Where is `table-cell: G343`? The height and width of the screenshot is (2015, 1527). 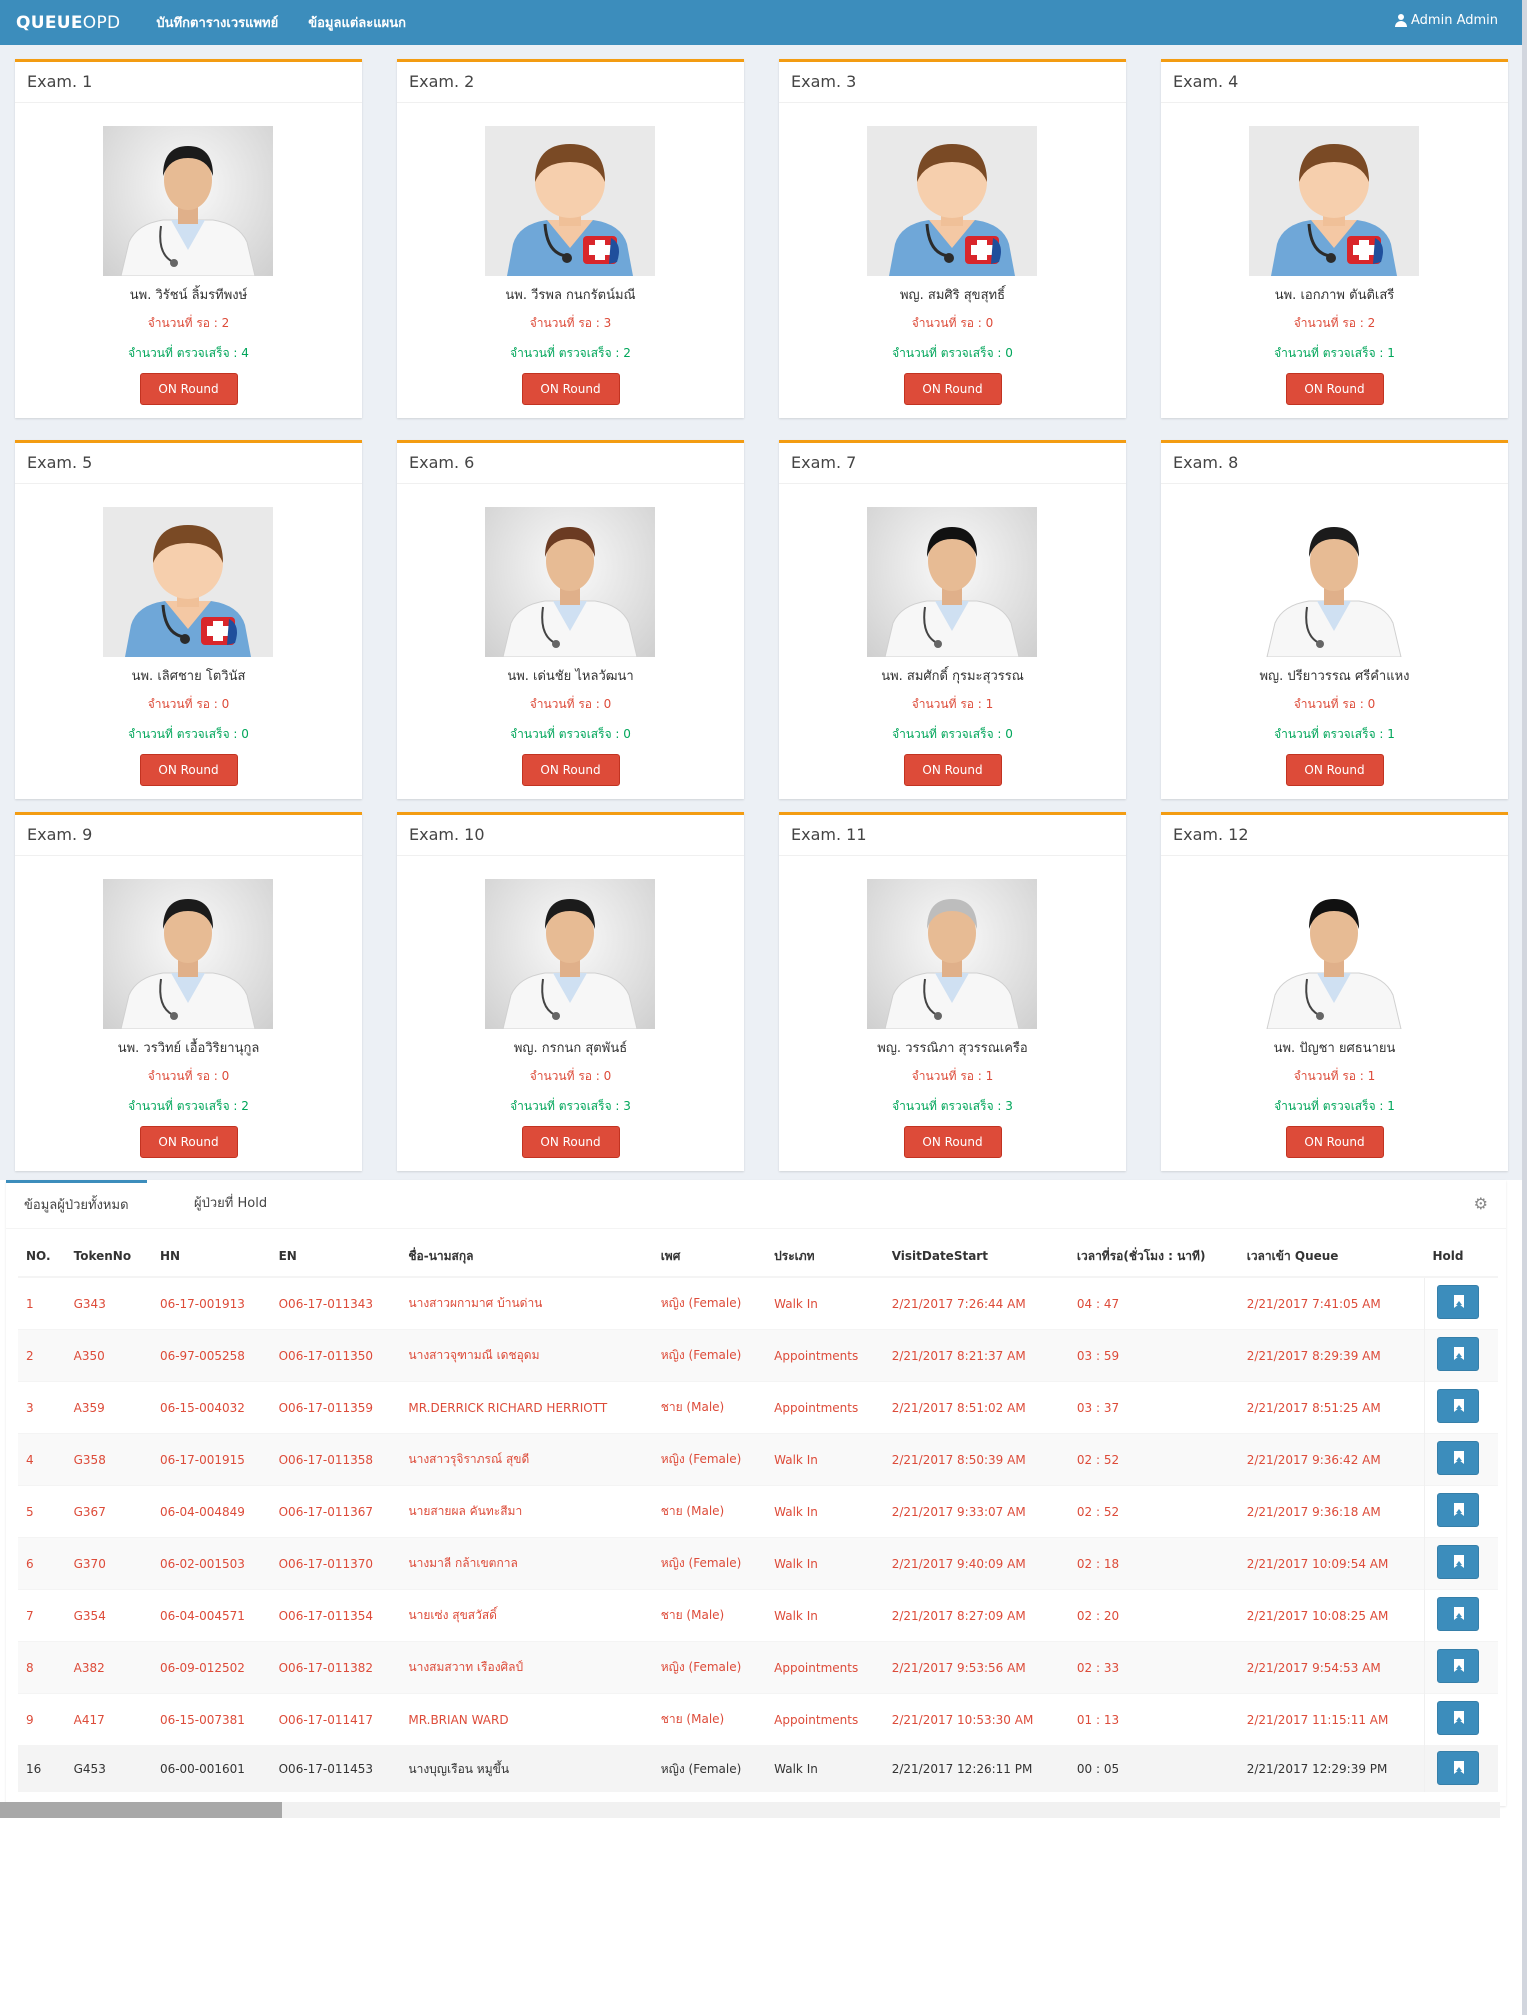 table-cell: G343 is located at coordinates (108, 1303).